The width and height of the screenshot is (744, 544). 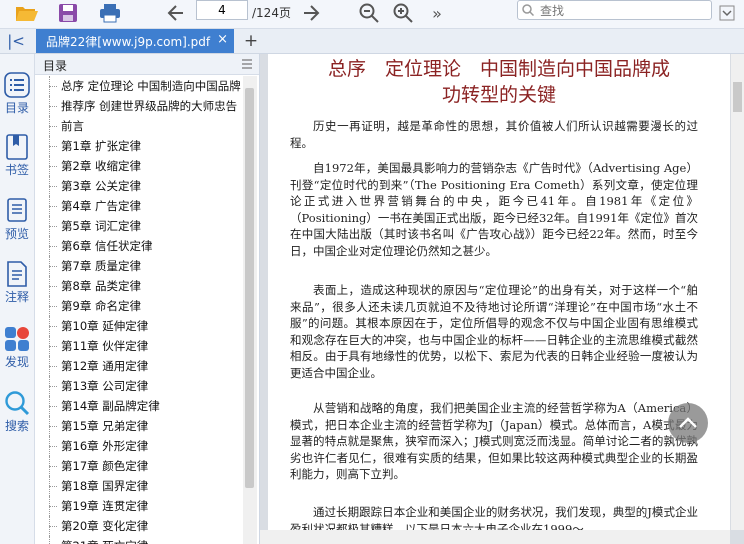 What do you see at coordinates (498, 69) in the screenshot?
I see `page-title-line-1: 总序 定位理论 中国制造向中国品牌成` at bounding box center [498, 69].